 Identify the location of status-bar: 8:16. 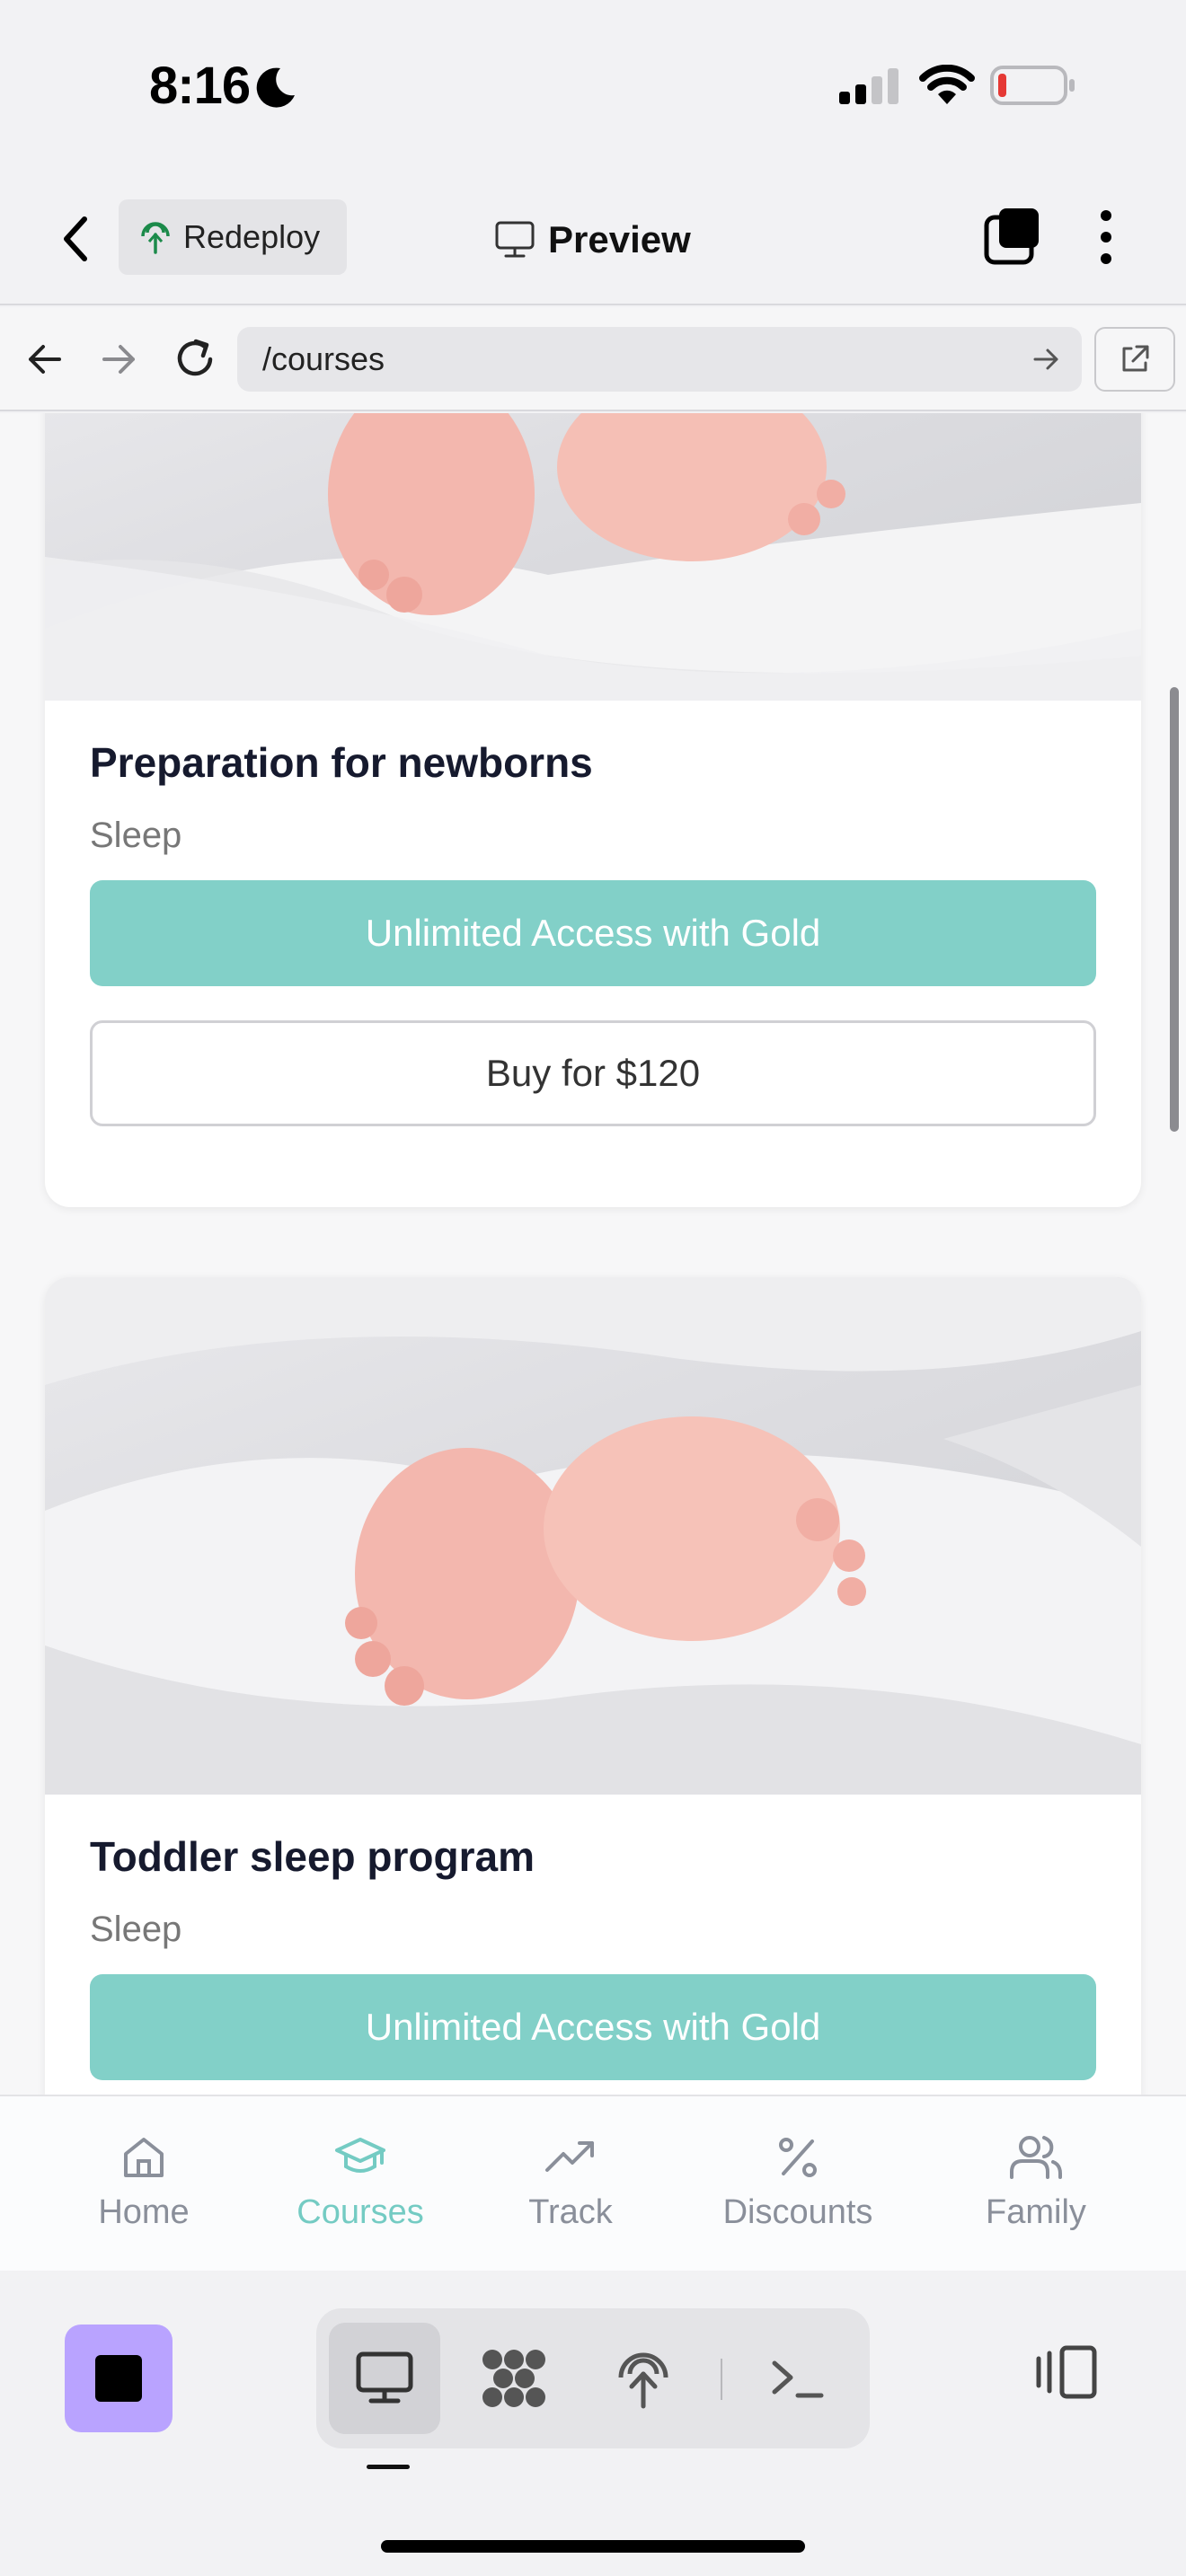
(593, 85).